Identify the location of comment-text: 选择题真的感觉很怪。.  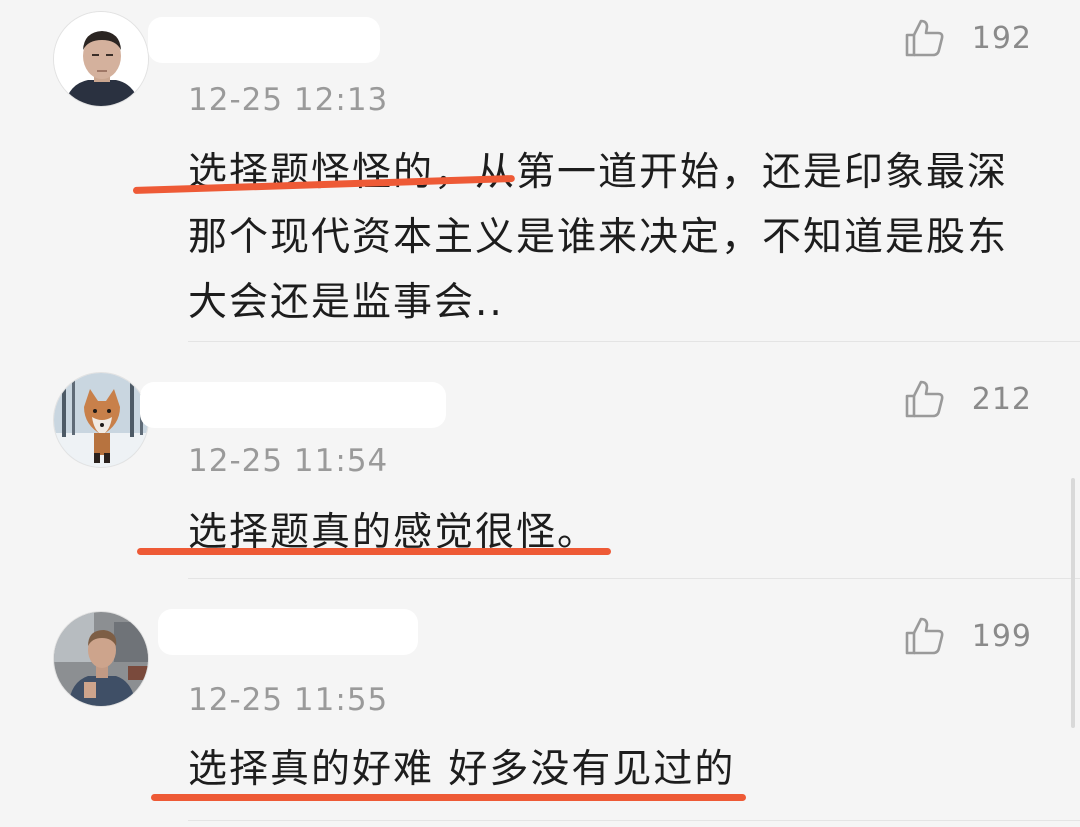
(393, 532).